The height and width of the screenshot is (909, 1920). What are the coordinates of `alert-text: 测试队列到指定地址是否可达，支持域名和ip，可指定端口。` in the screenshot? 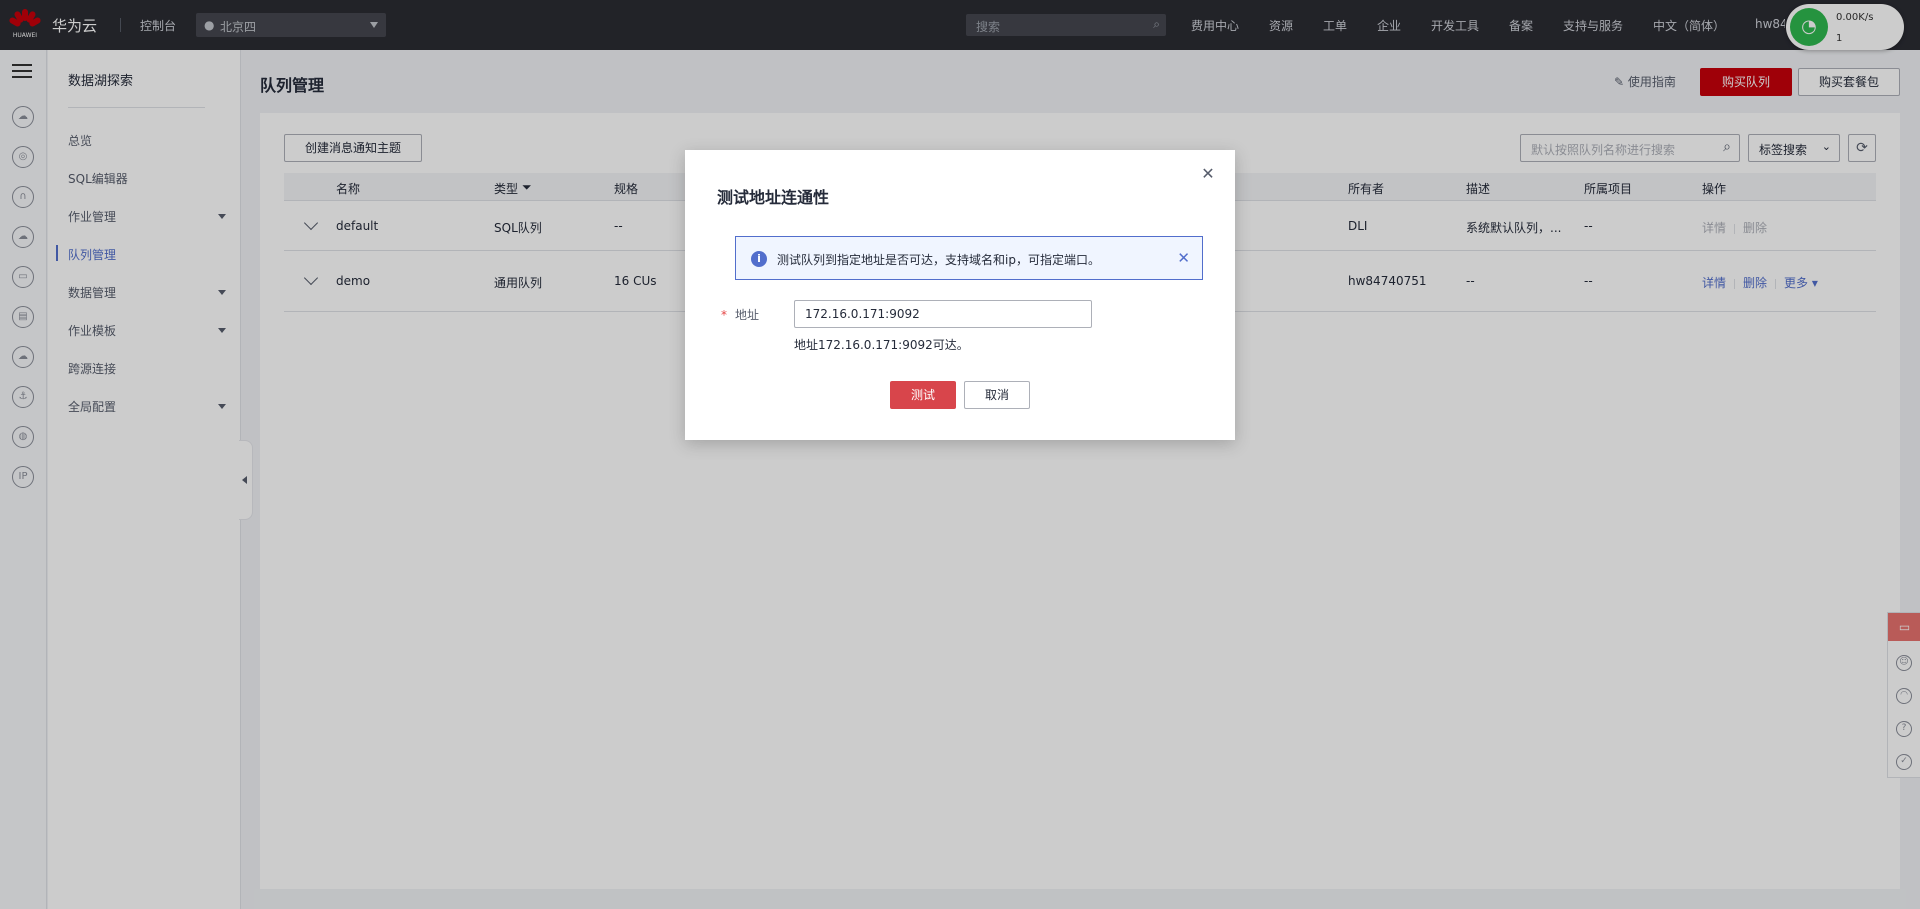 It's located at (938, 260).